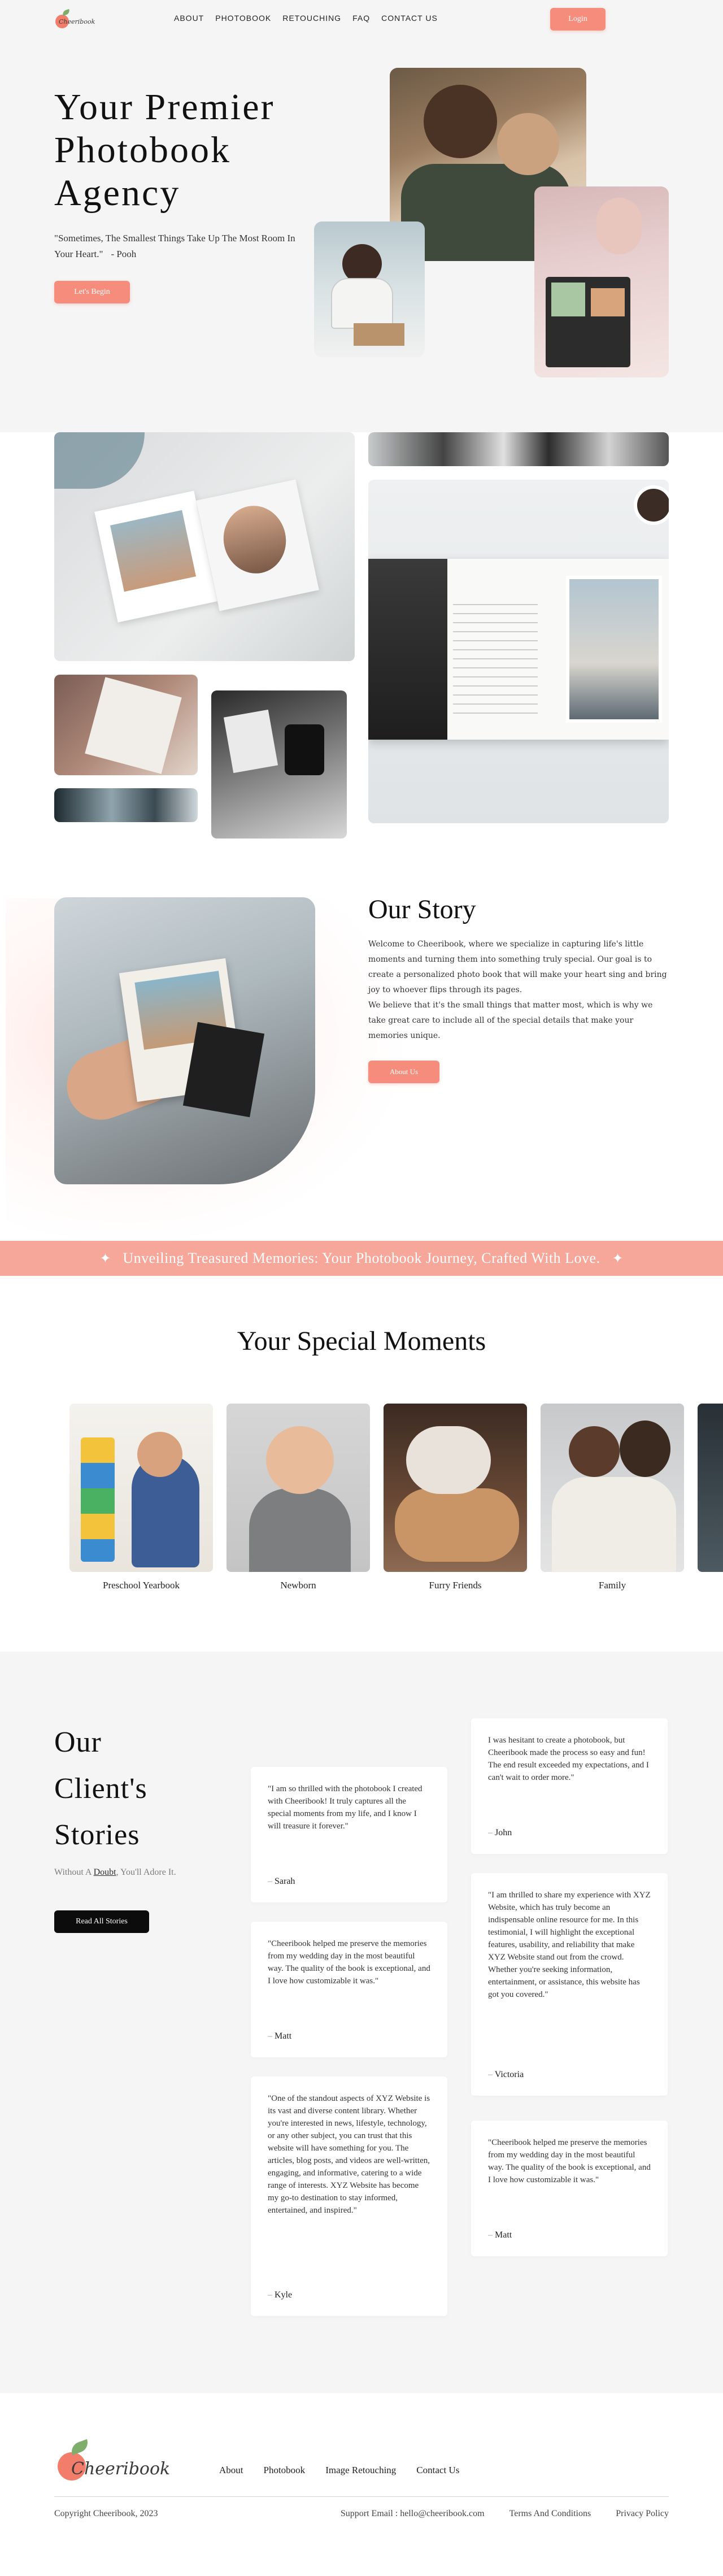 This screenshot has width=723, height=2576. I want to click on moment-card-family: Family, so click(612, 1497).